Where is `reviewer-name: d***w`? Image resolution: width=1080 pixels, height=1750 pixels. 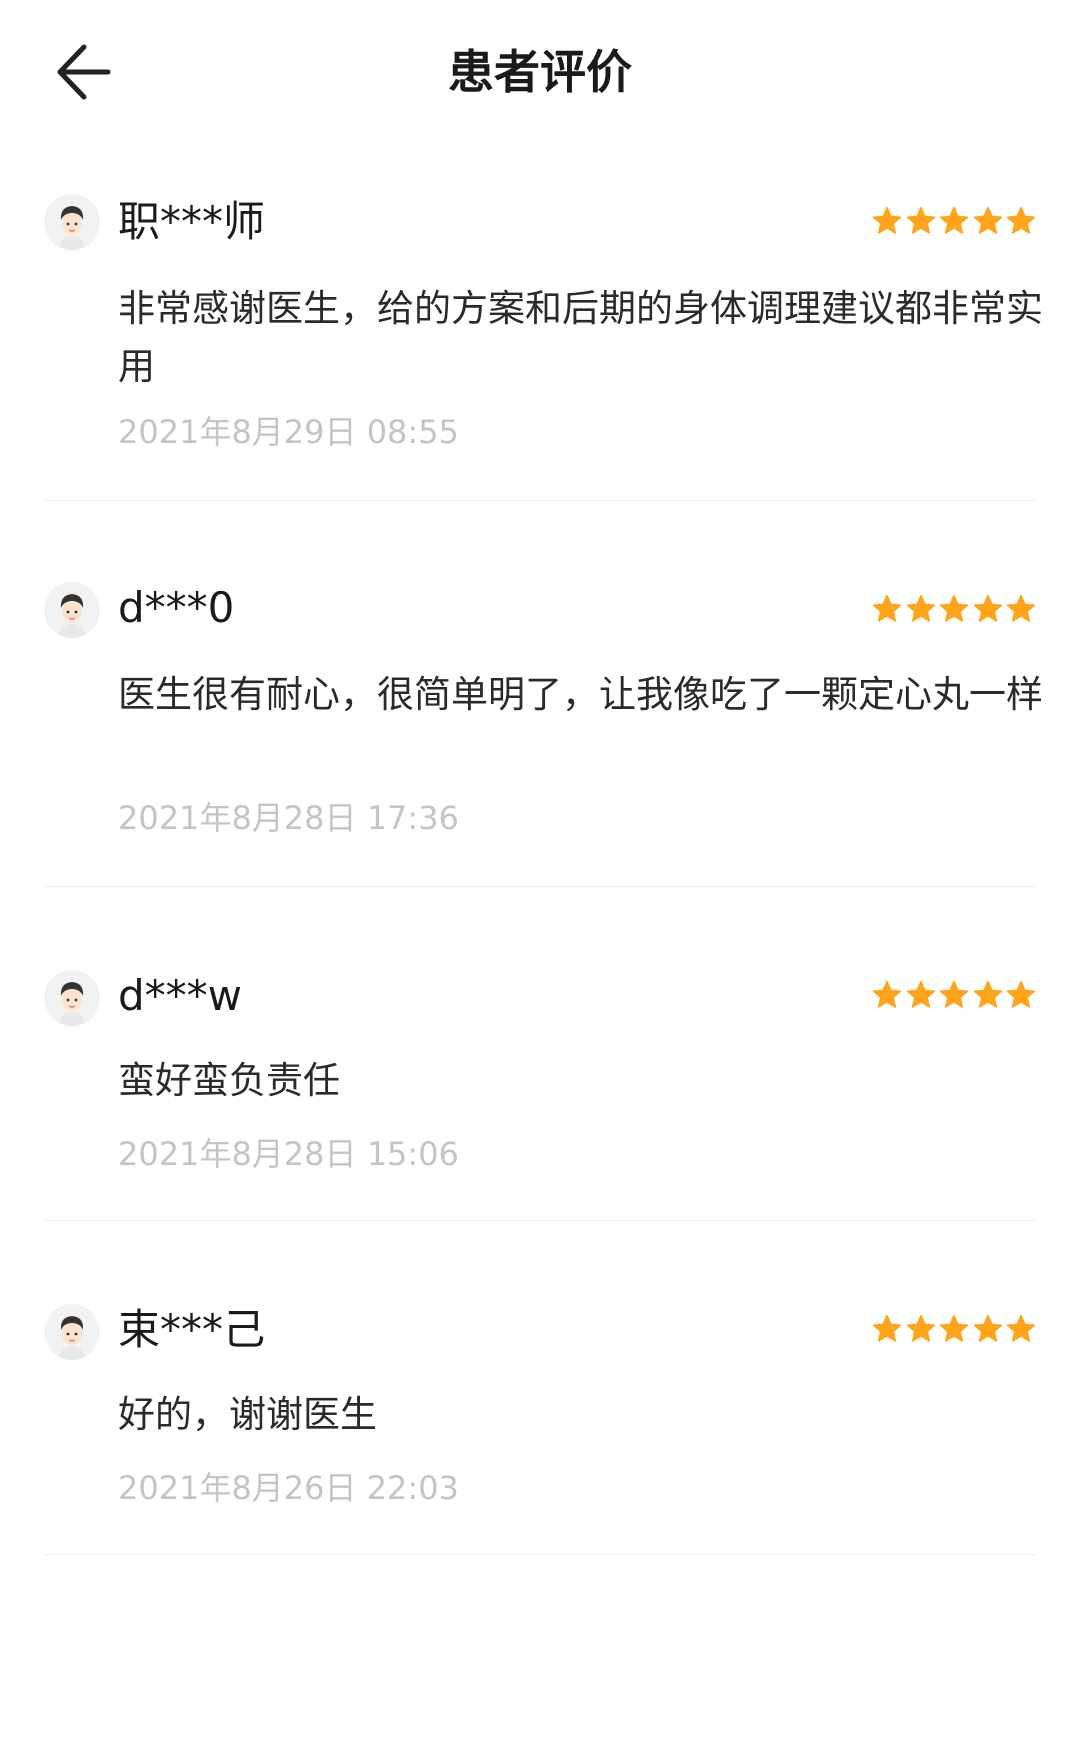
reviewer-name: d***w is located at coordinates (180, 995).